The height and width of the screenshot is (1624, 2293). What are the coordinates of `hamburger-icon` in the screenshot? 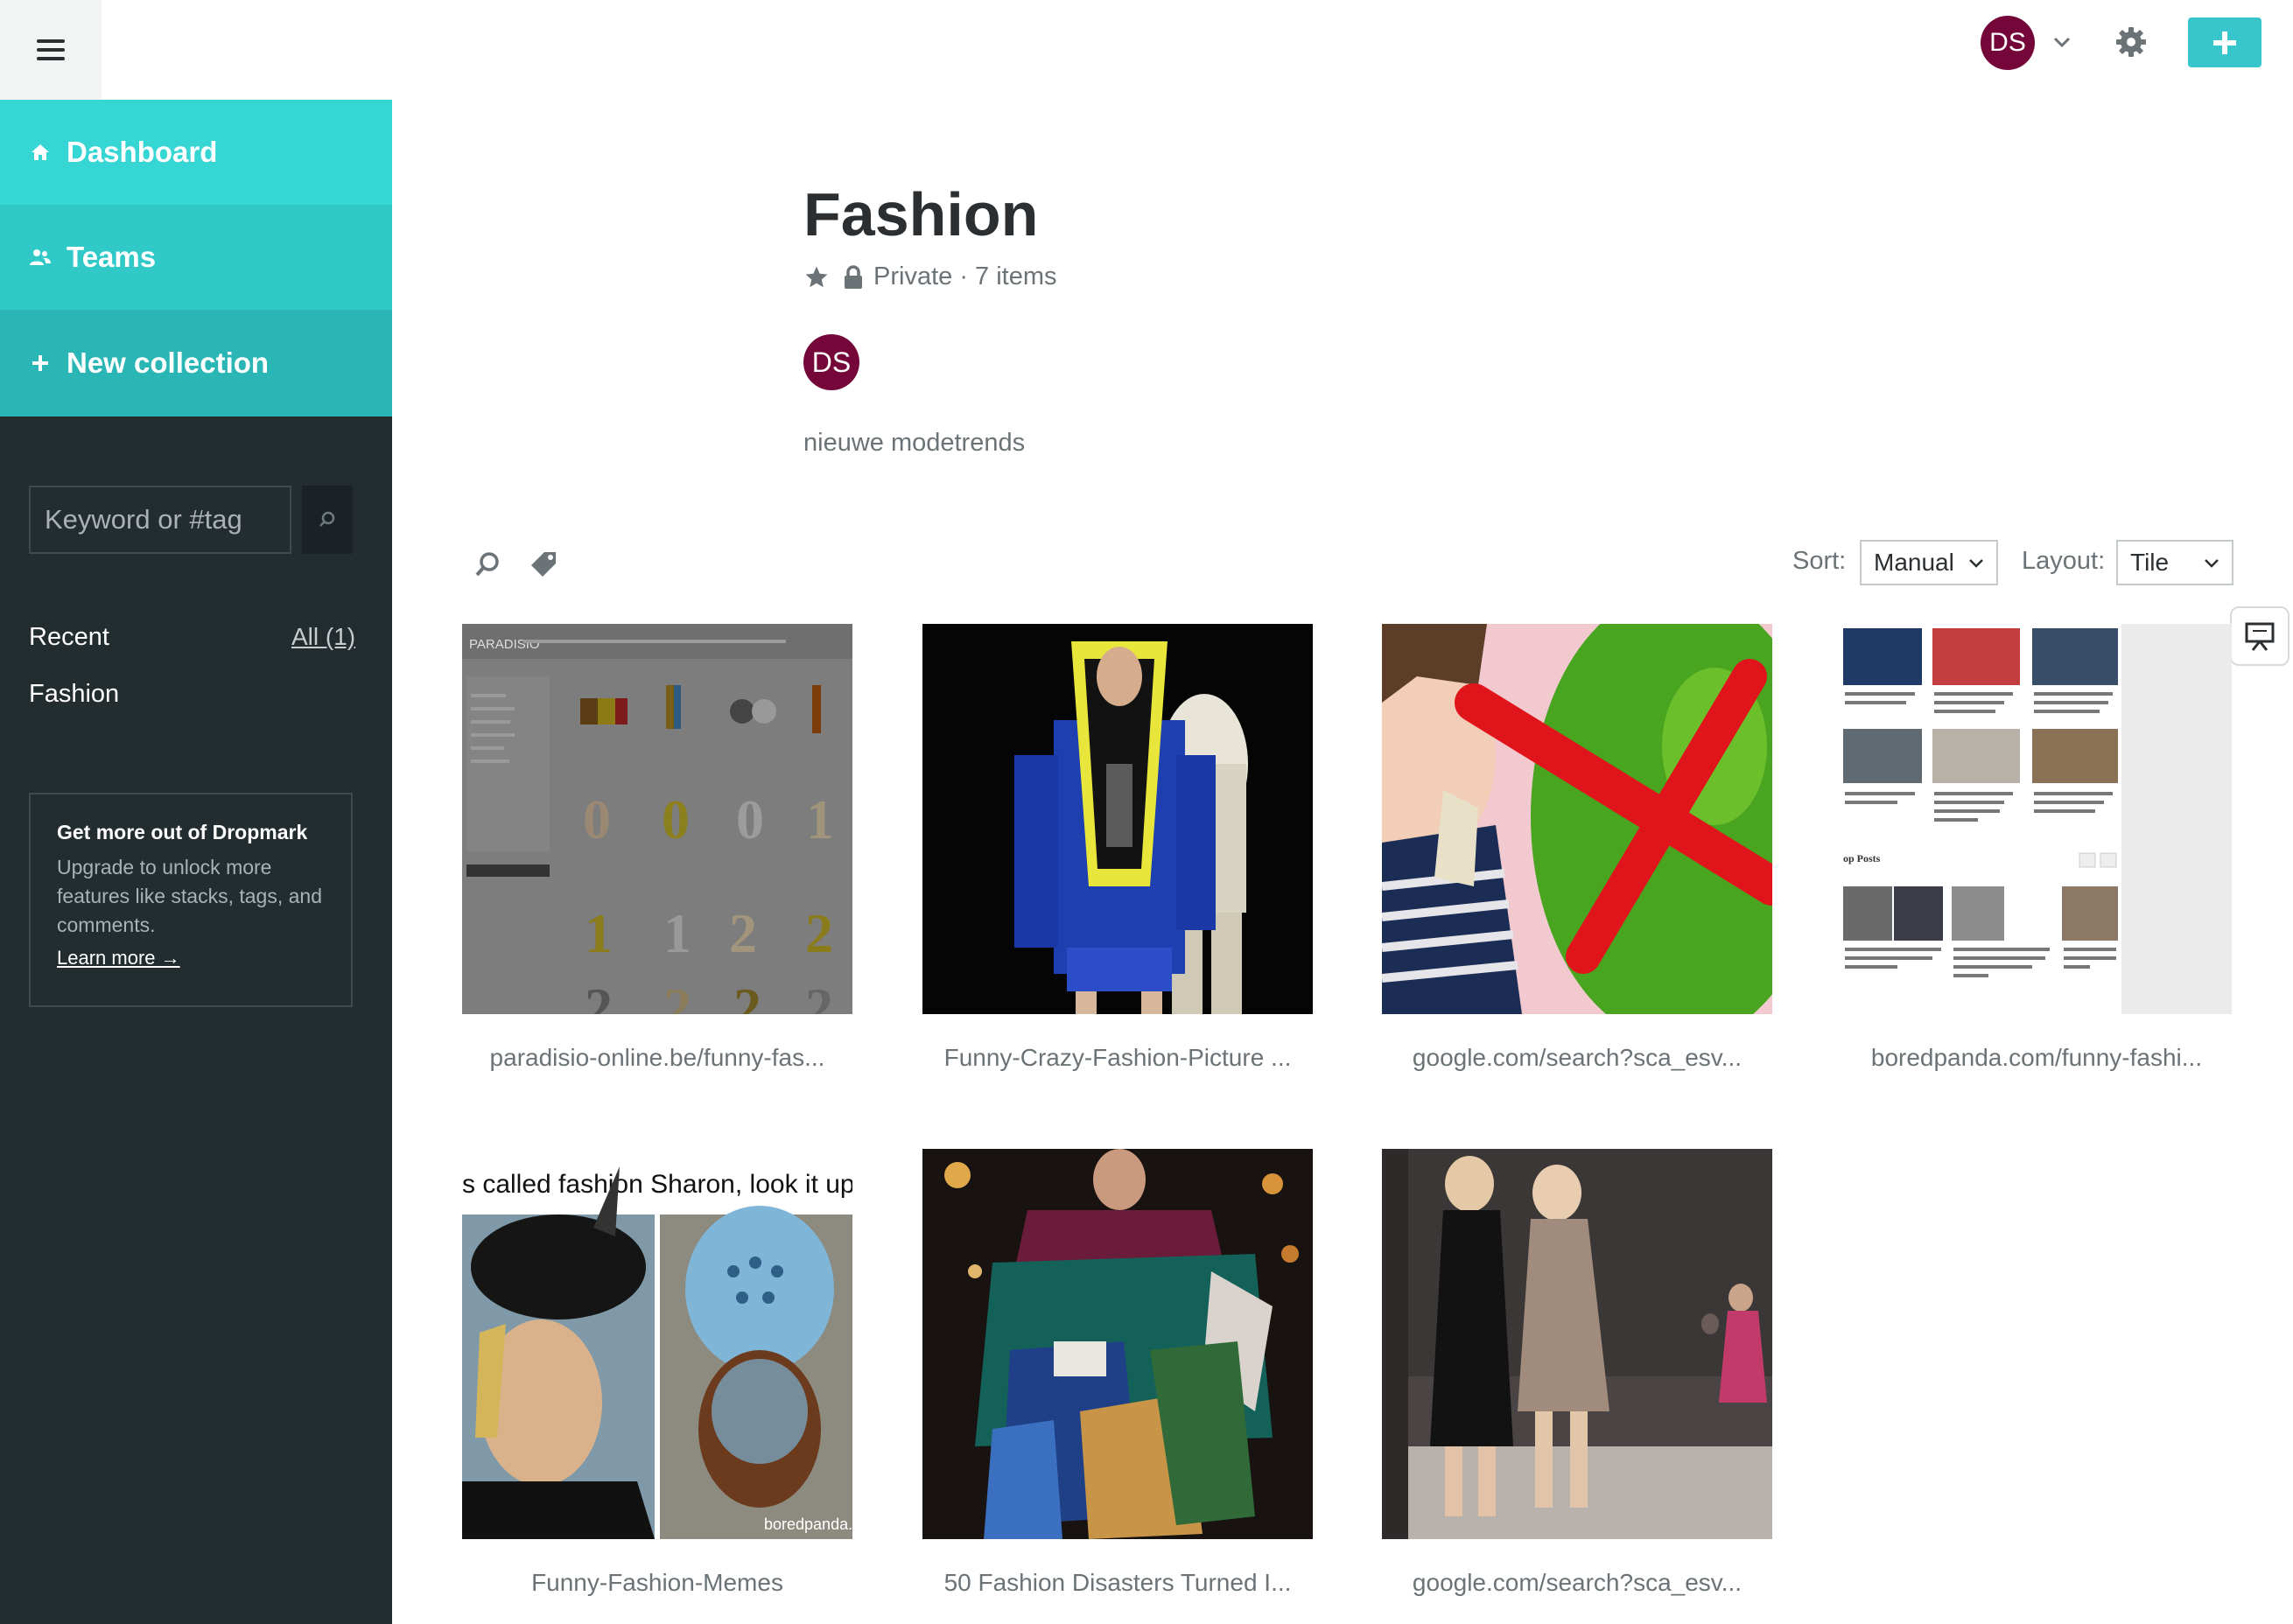 It's located at (51, 49).